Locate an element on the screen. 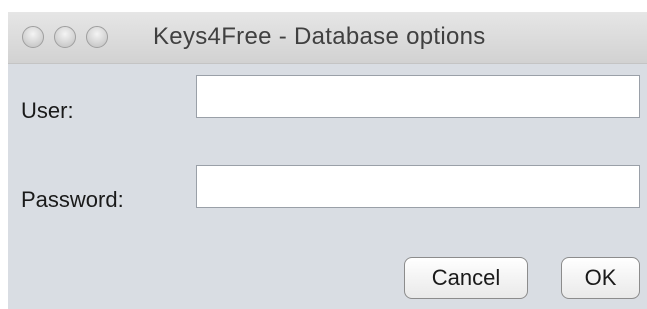 This screenshot has width=647, height=309. password-label: Password: is located at coordinates (72, 199).